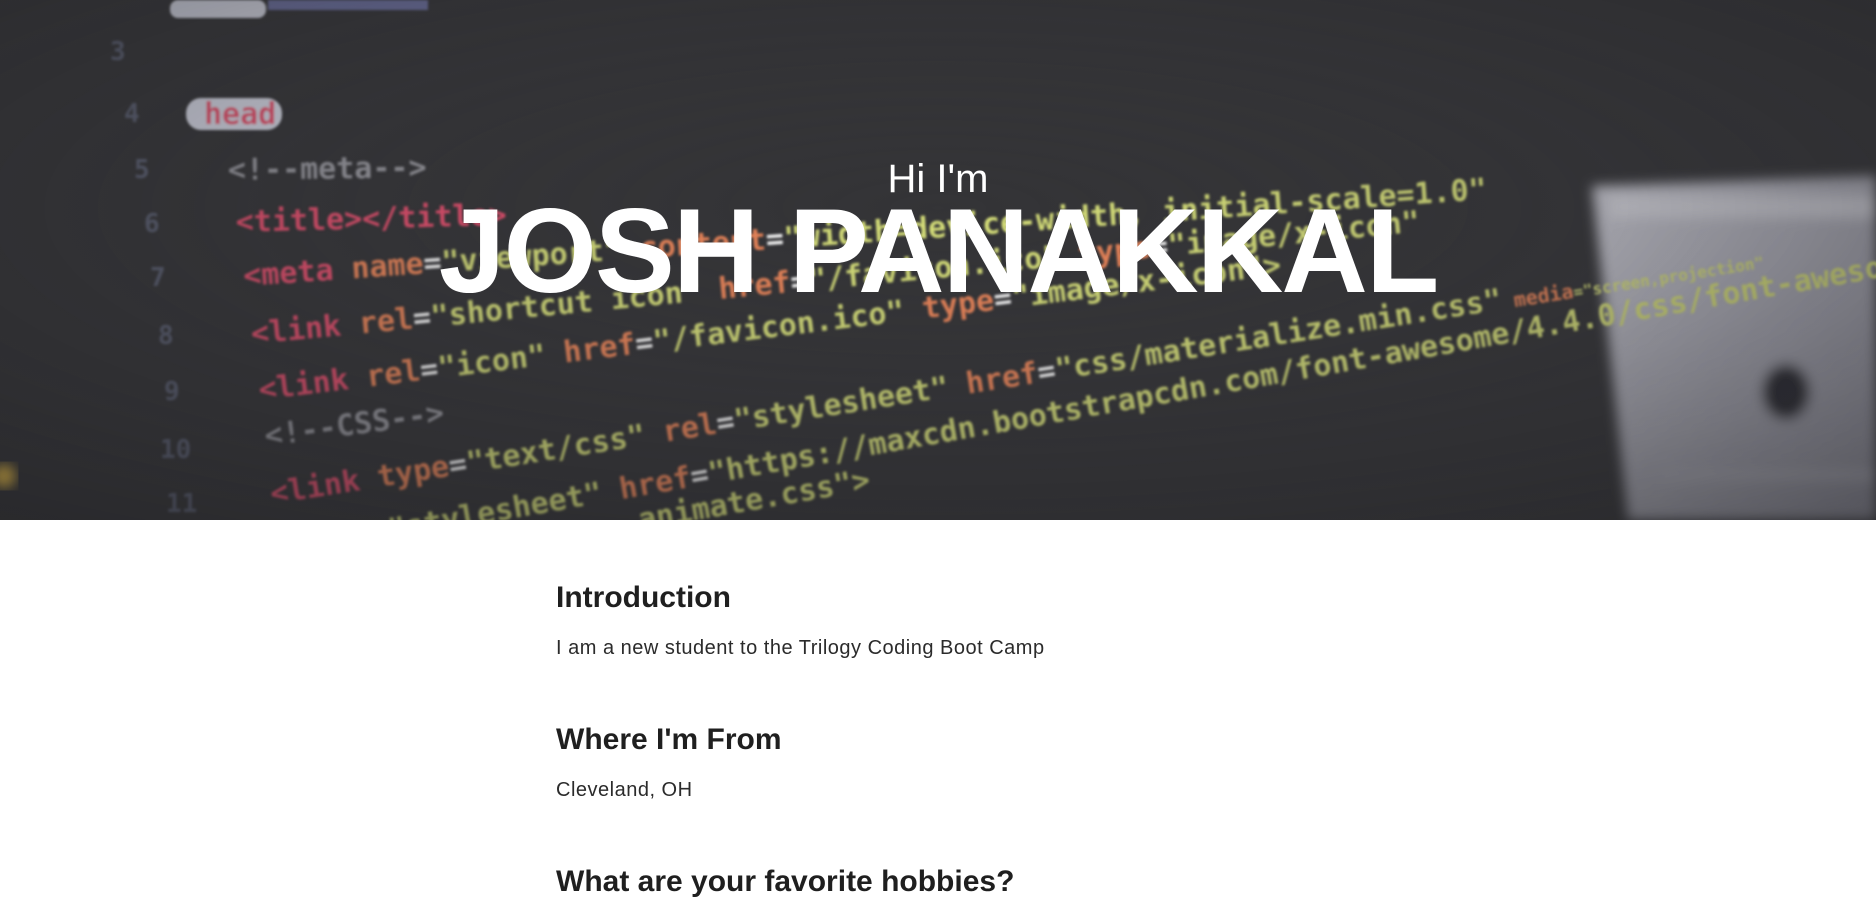  Describe the element at coordinates (643, 597) in the screenshot. I see `section-heading: Introduction` at that location.